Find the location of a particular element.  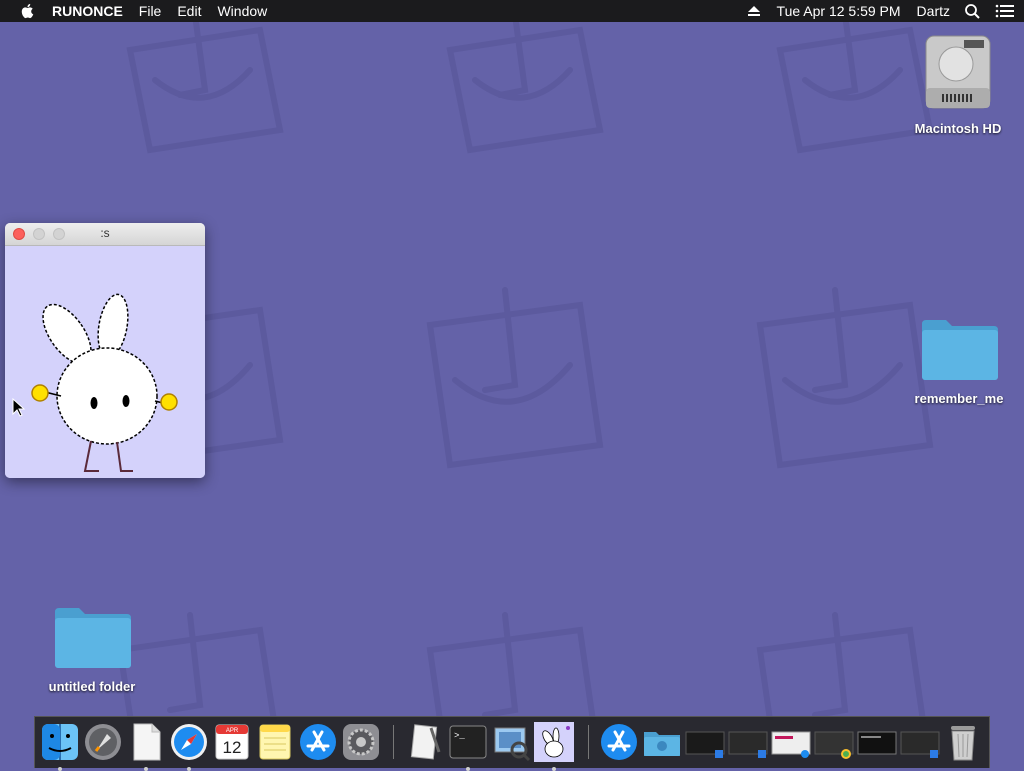

menu-app-name: RUNONCE is located at coordinates (87, 11).